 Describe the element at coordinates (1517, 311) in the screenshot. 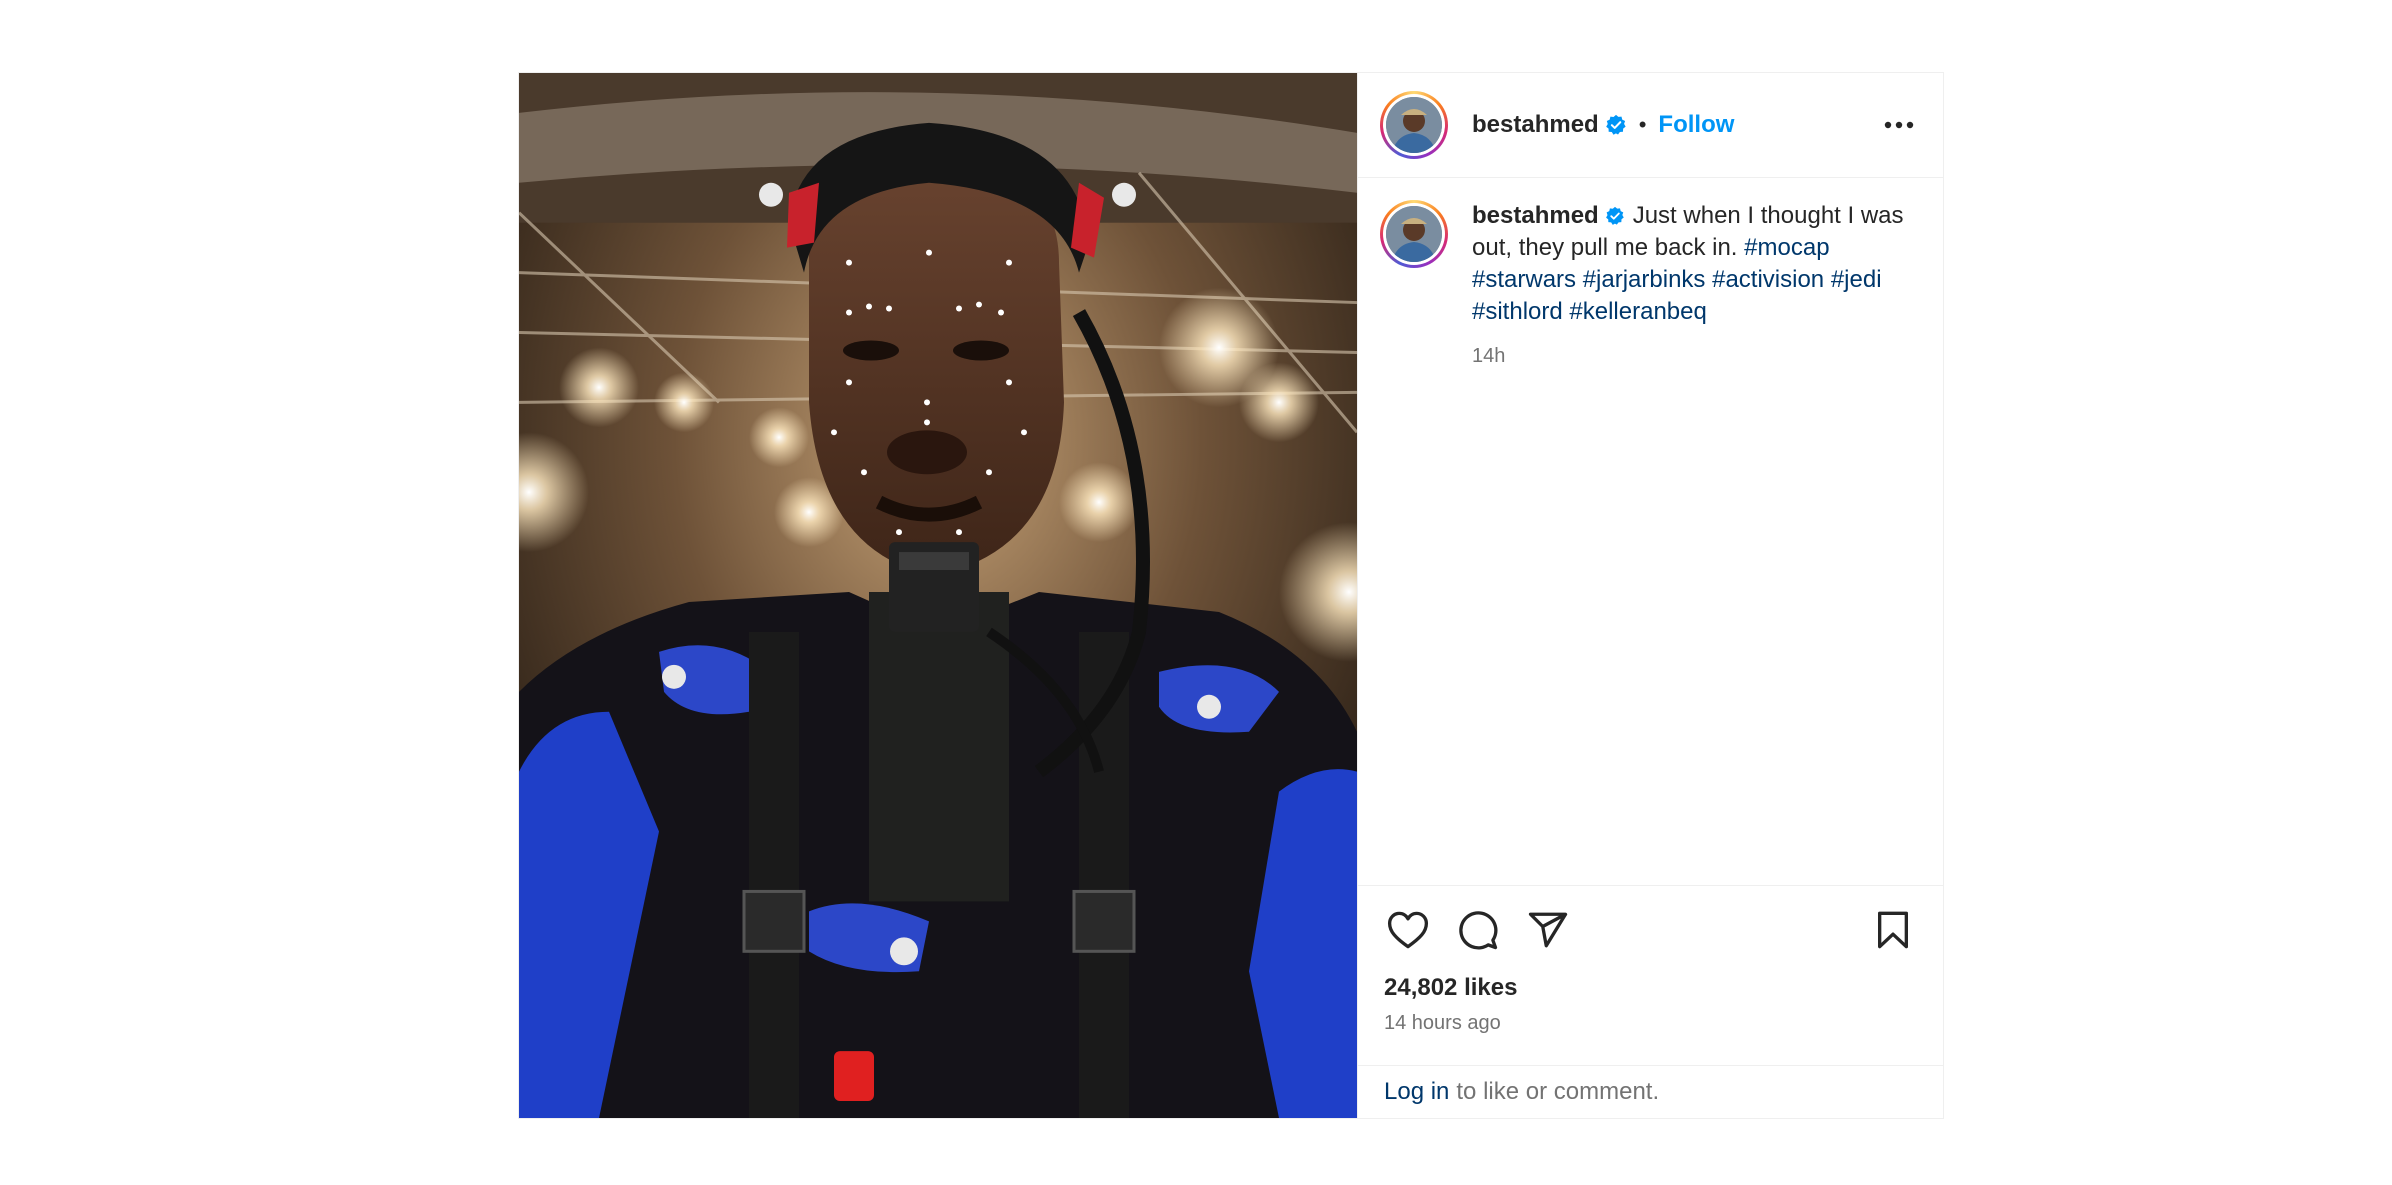

I see `hashtag-link: #sithlord` at that location.